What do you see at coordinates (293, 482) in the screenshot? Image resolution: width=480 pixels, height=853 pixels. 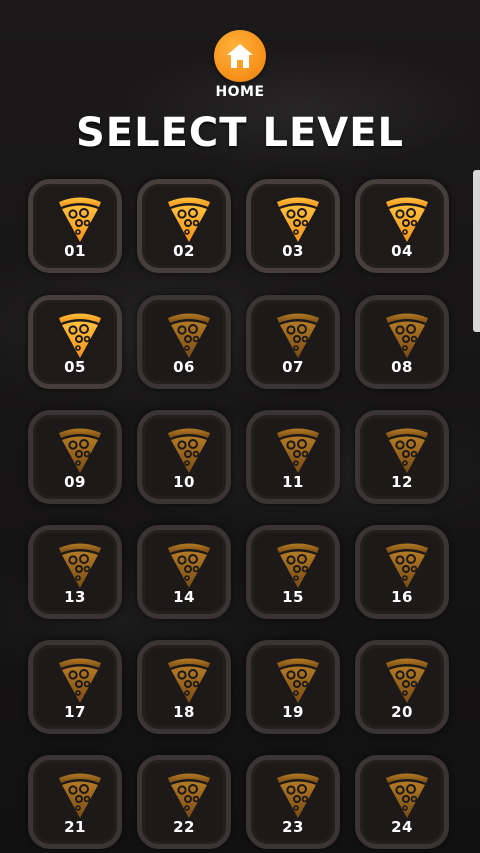 I see `level-number: 11` at bounding box center [293, 482].